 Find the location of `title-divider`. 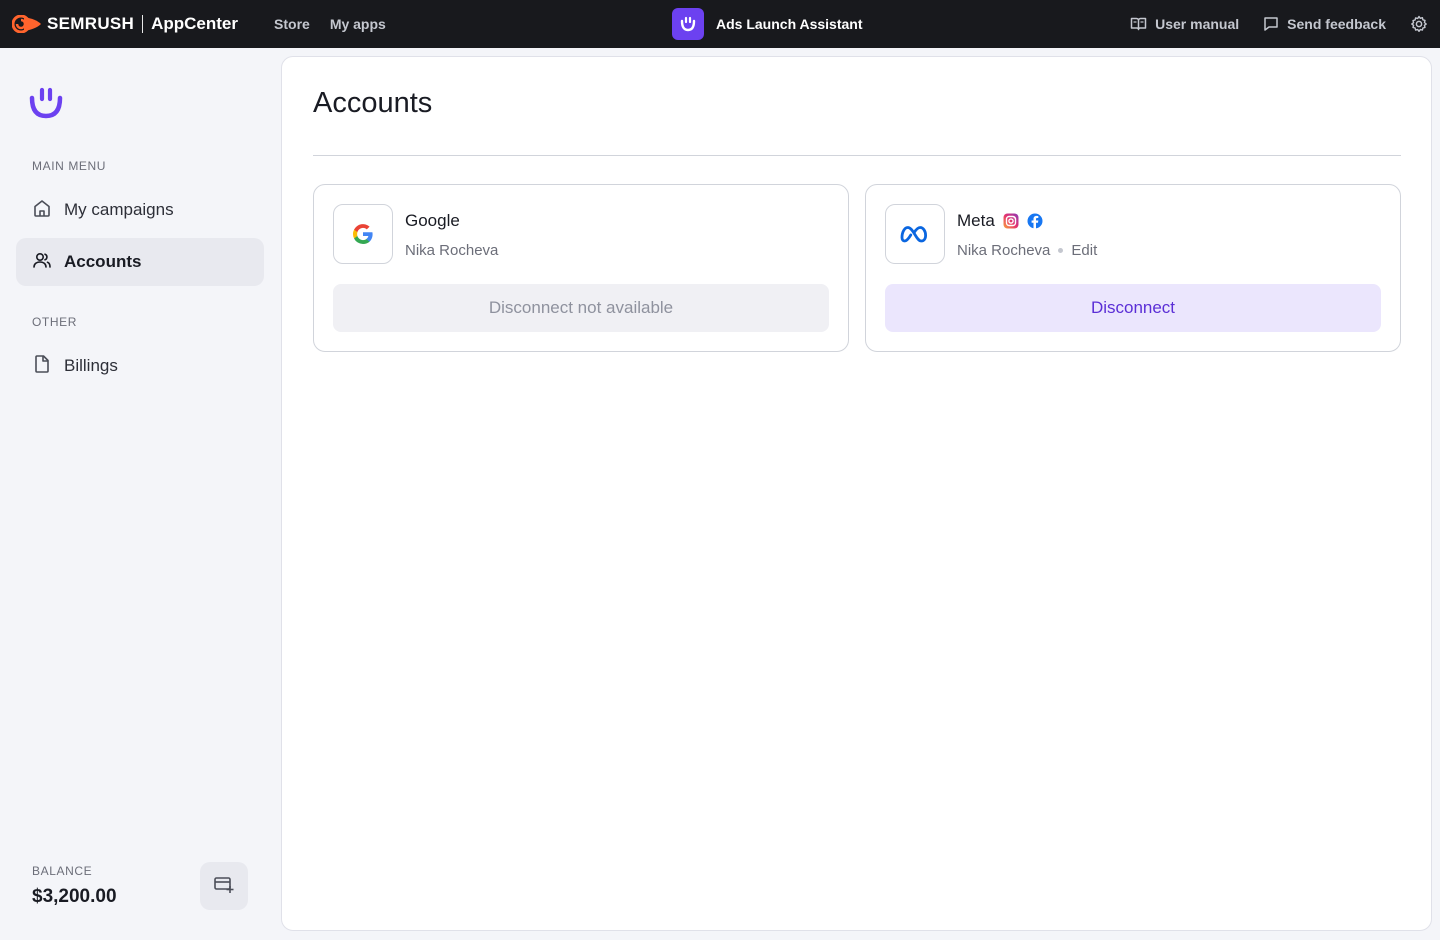

title-divider is located at coordinates (857, 155).